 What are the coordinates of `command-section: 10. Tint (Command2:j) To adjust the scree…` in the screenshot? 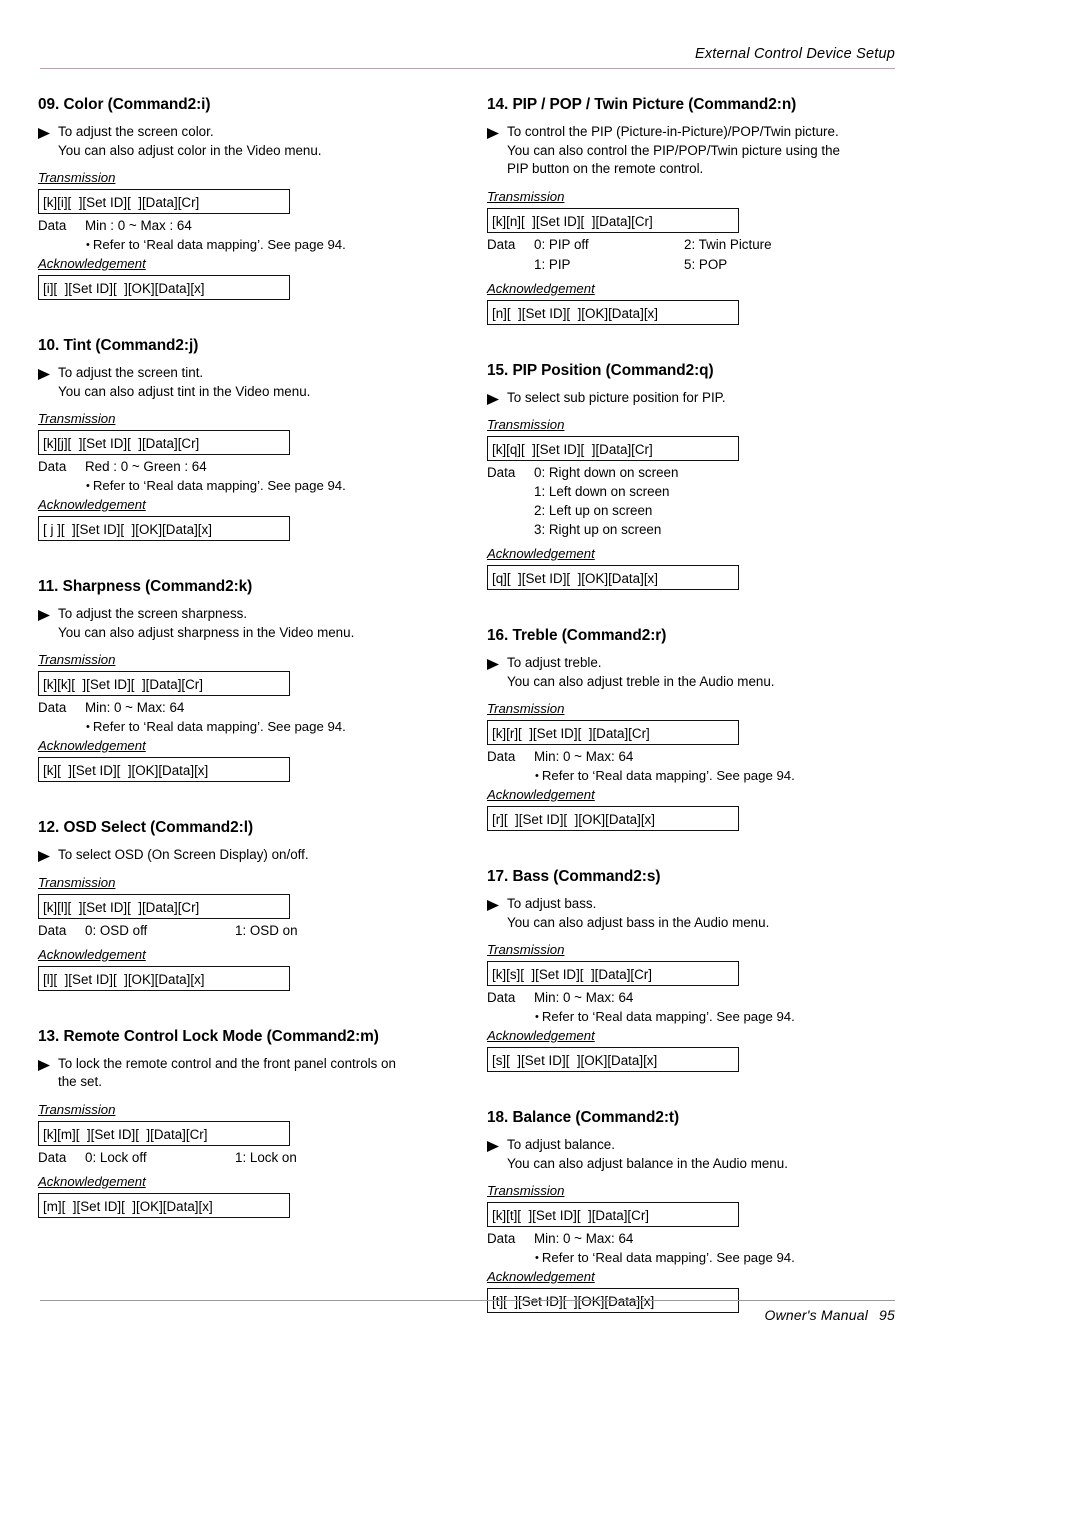 It's located at (248, 456).